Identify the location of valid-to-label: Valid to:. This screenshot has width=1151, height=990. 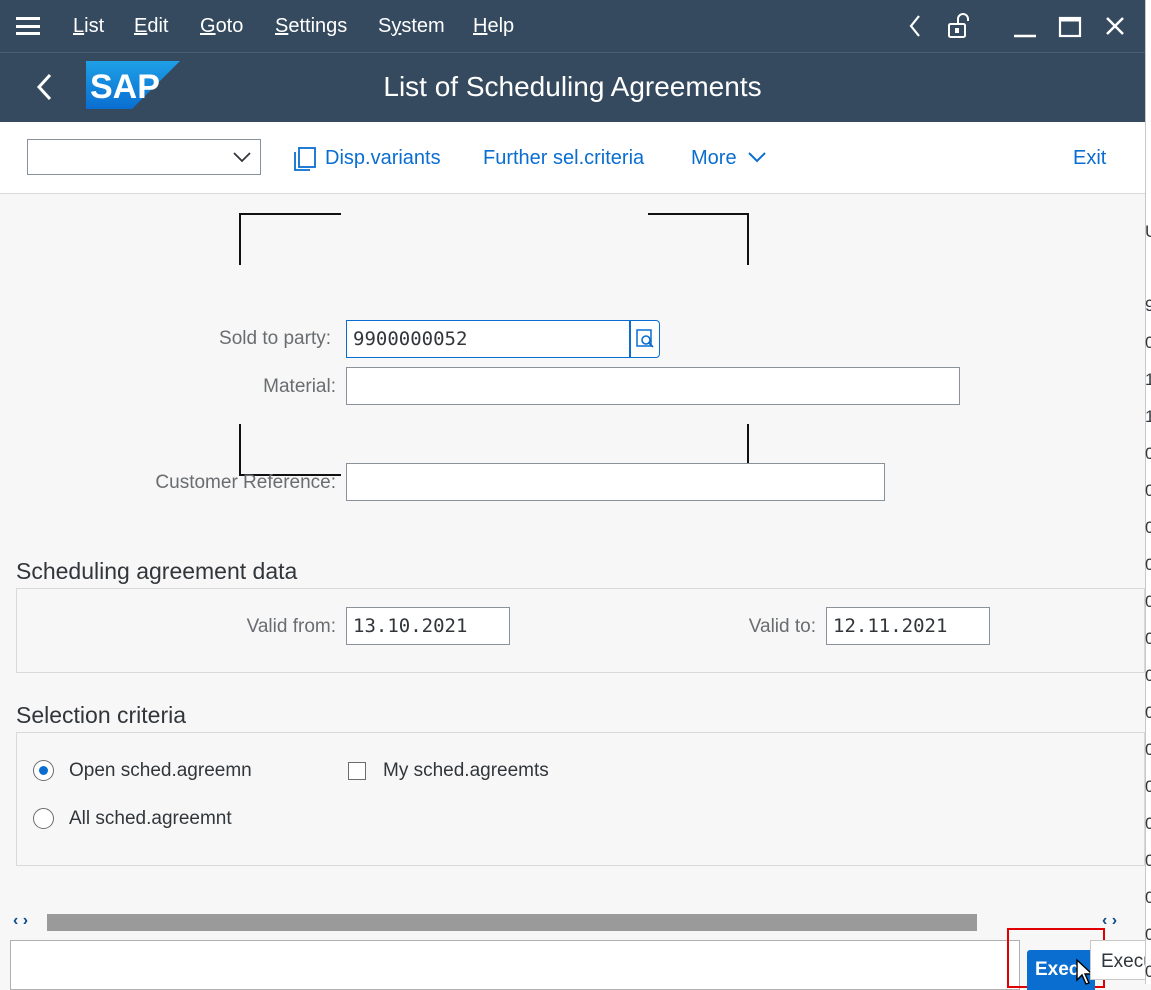
(782, 626).